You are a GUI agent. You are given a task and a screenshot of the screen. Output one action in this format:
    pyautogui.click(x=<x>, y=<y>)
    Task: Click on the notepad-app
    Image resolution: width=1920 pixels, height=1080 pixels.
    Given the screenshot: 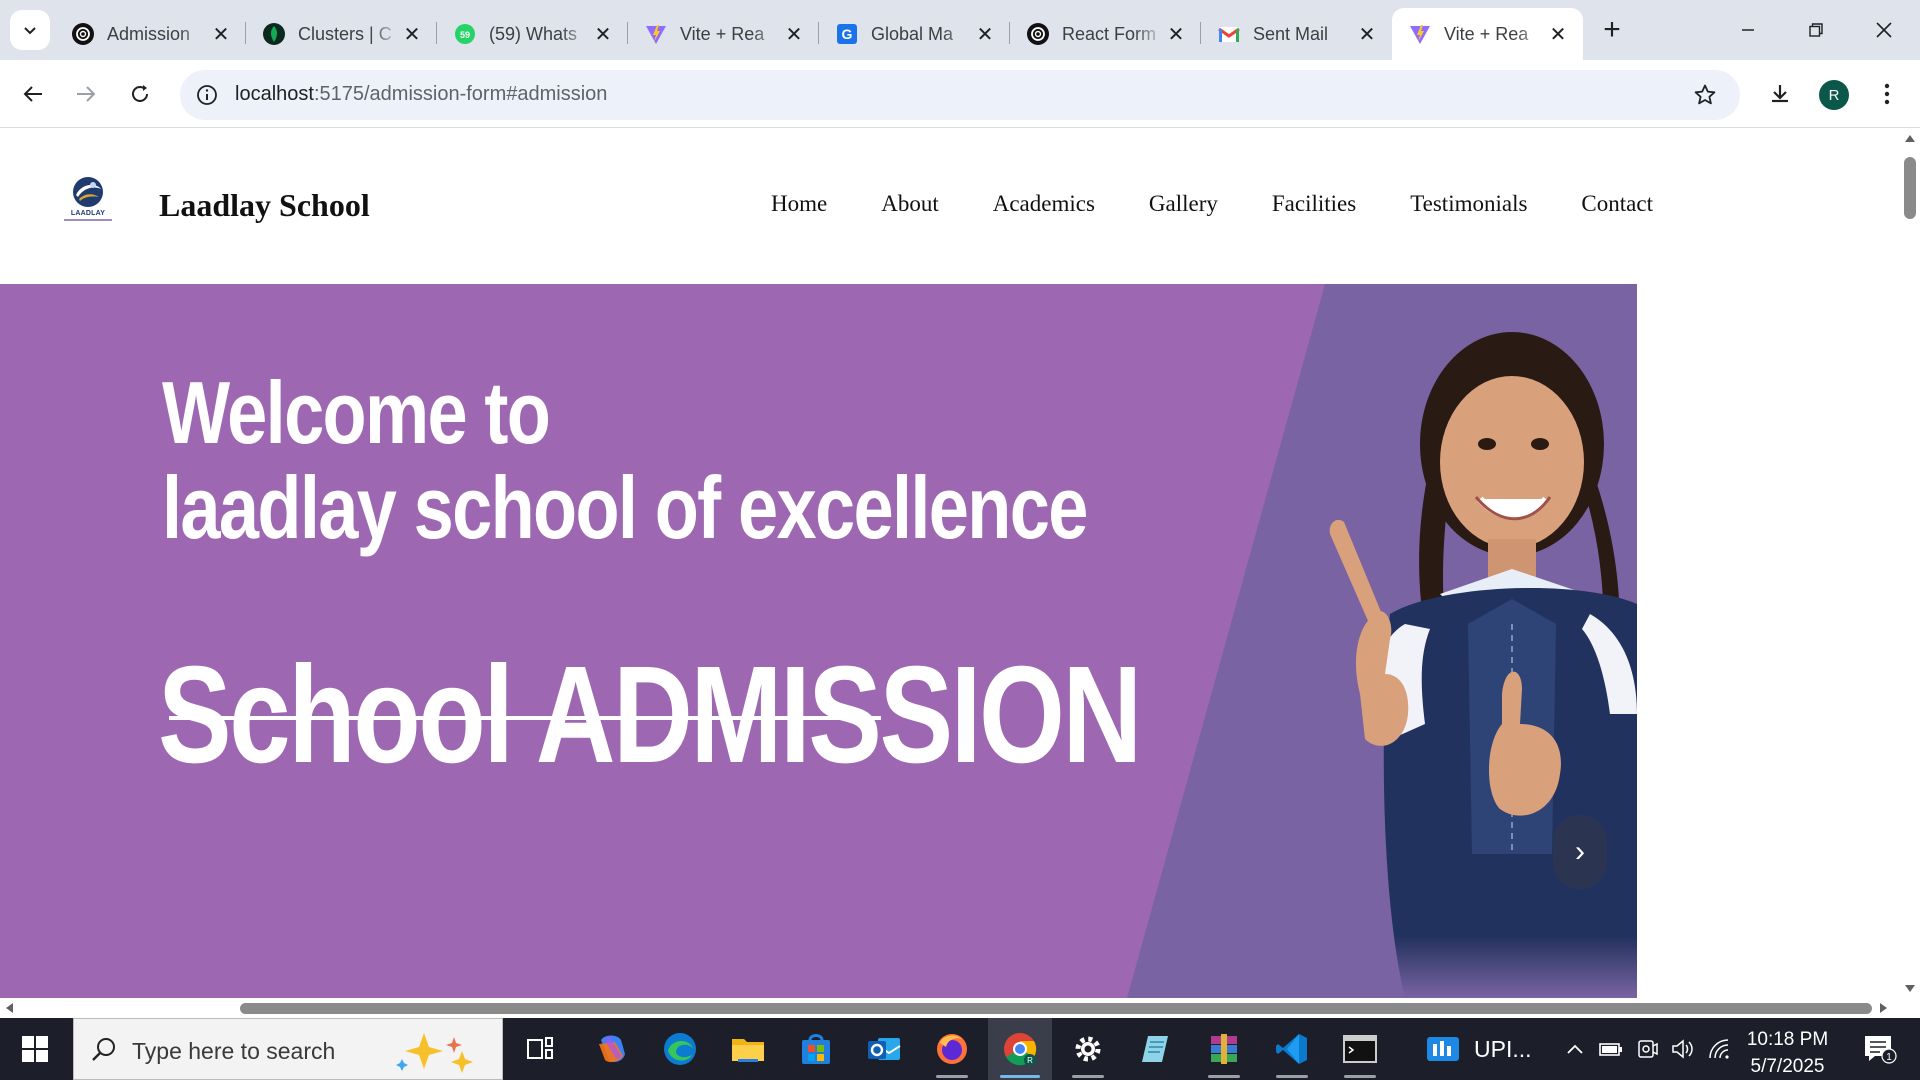 What is the action you would take?
    pyautogui.click(x=1156, y=1049)
    